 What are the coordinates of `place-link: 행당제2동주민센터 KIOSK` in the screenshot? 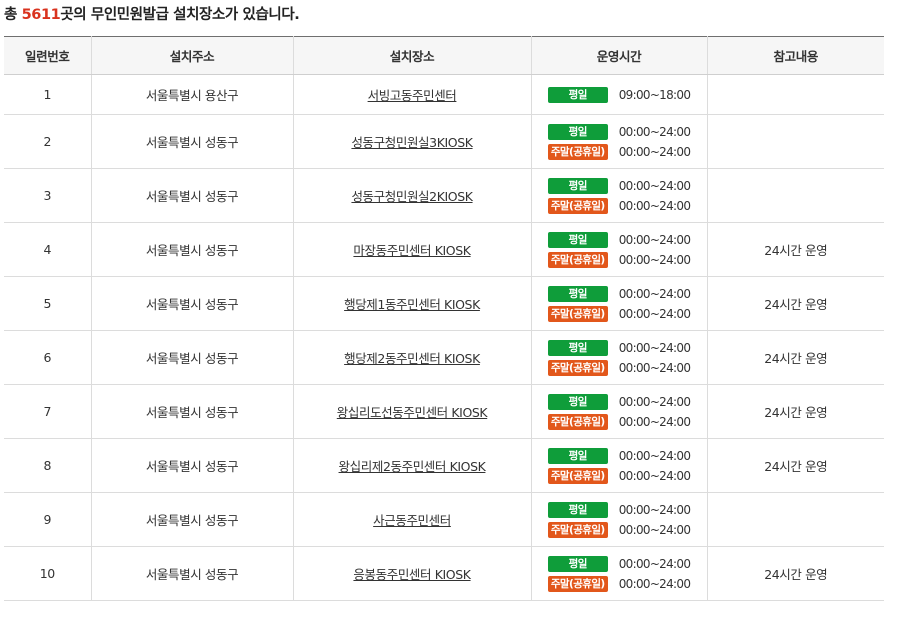 It's located at (412, 358).